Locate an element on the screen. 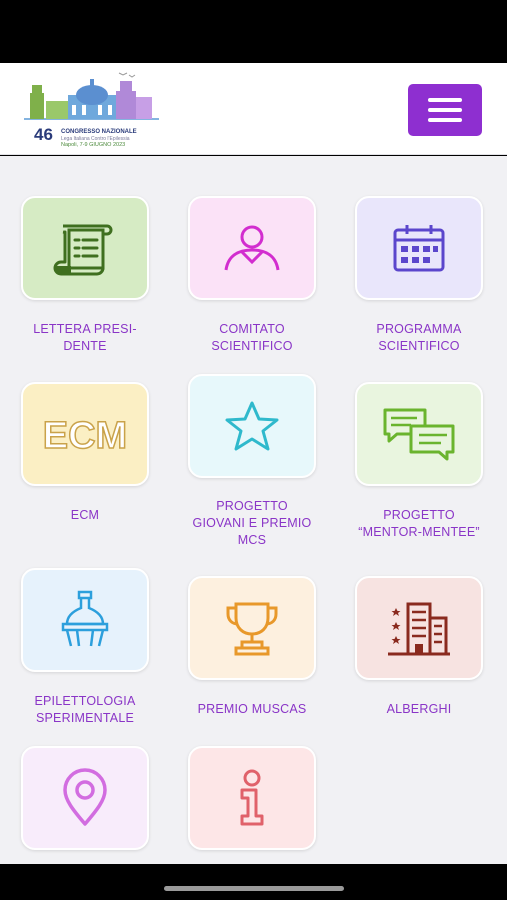  star-icon is located at coordinates (252, 426).